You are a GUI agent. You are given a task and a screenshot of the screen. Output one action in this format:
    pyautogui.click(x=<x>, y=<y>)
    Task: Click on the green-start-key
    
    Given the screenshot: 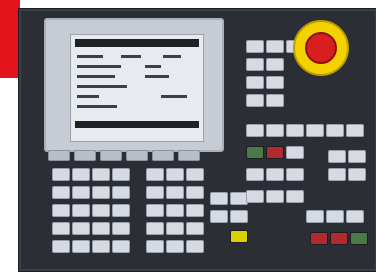 What is the action you would take?
    pyautogui.click(x=359, y=238)
    